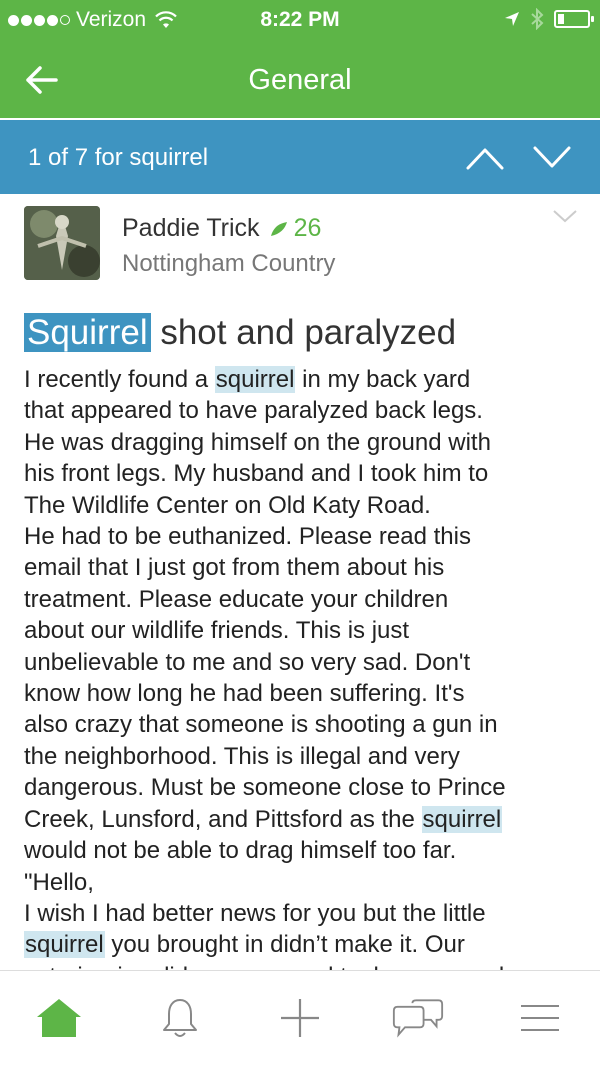 The width and height of the screenshot is (600, 1066). Describe the element at coordinates (537, 19) in the screenshot. I see `bluetooth-icon` at that location.